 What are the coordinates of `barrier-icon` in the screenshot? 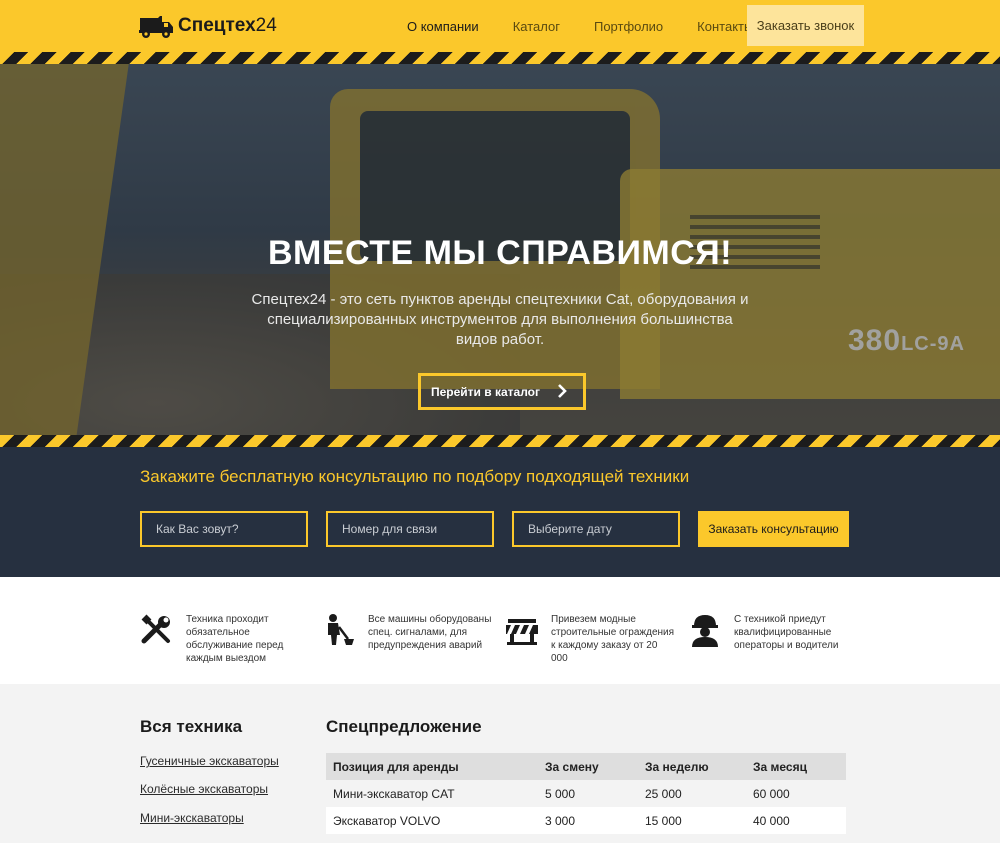 It's located at (522, 632).